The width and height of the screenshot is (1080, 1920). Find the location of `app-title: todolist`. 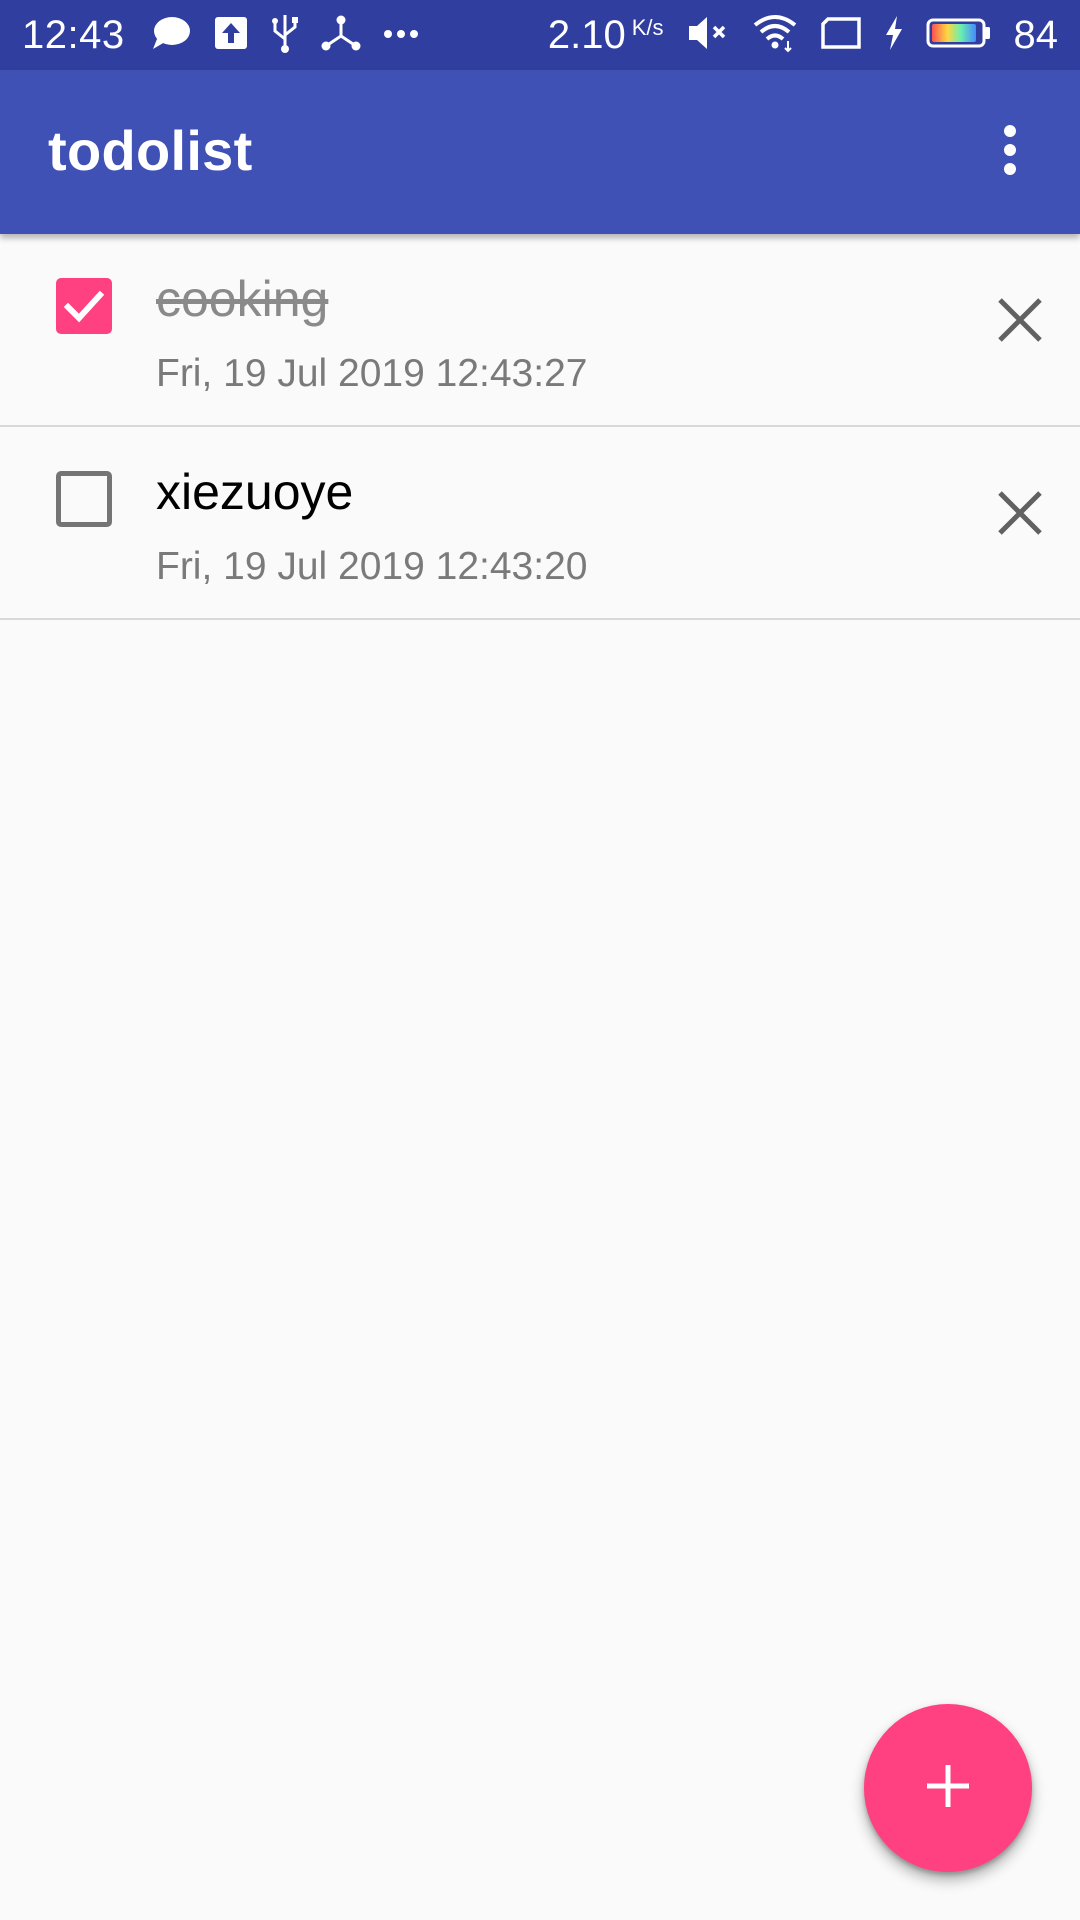

app-title: todolist is located at coordinates (150, 150).